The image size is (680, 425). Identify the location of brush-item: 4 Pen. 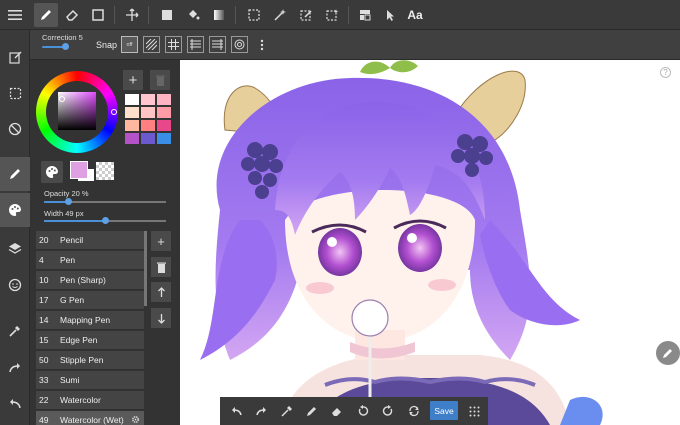
(90, 260).